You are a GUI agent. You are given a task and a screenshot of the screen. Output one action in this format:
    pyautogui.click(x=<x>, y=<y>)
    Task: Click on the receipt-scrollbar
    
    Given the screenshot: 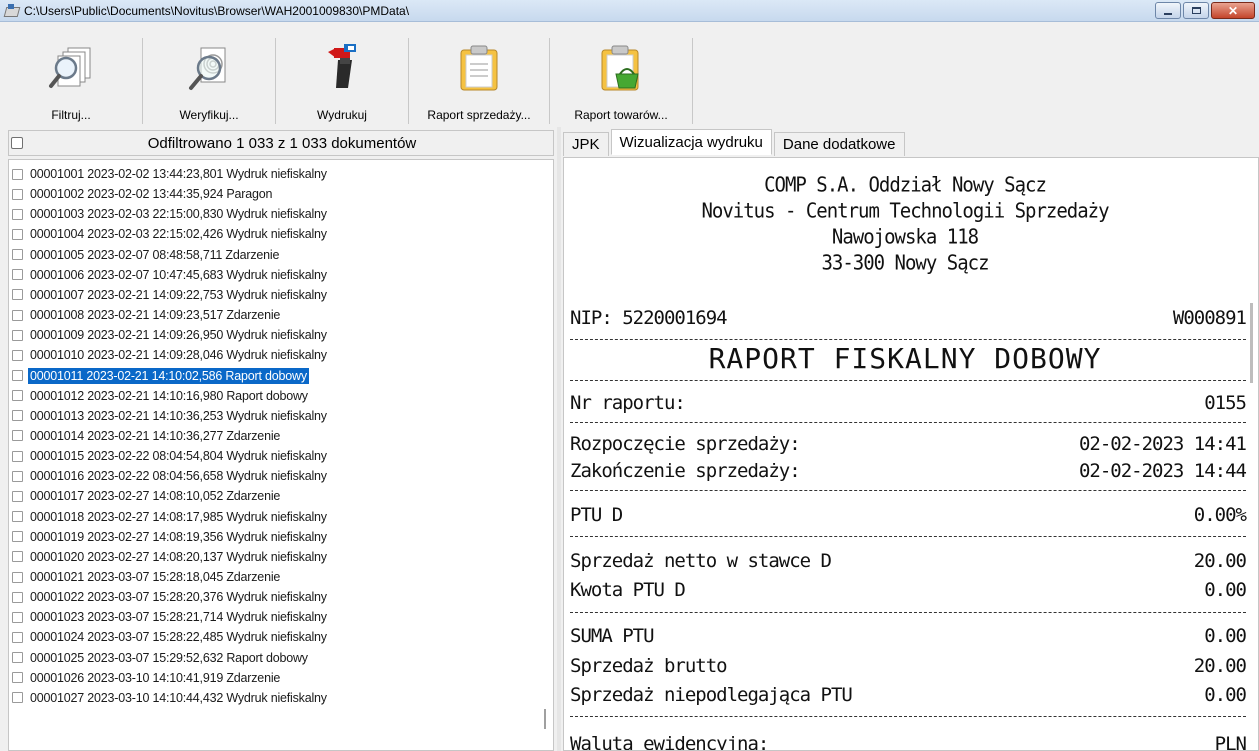 What is the action you would take?
    pyautogui.click(x=1251, y=343)
    